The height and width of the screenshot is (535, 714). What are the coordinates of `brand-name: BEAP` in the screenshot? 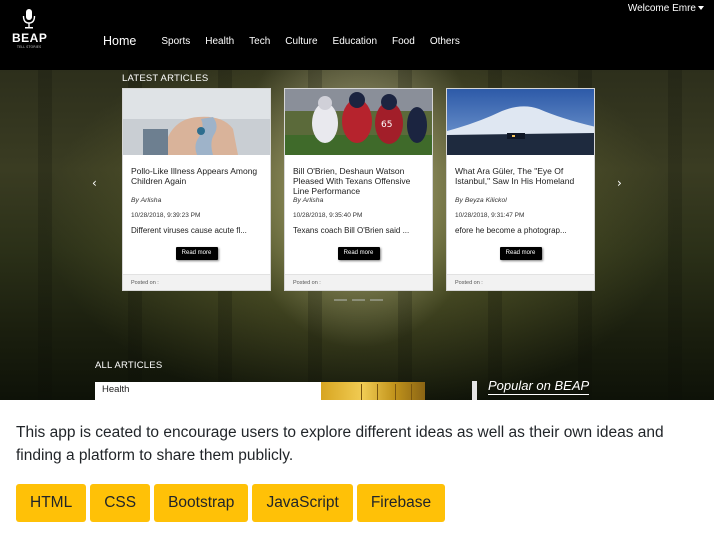 It's located at (30, 38).